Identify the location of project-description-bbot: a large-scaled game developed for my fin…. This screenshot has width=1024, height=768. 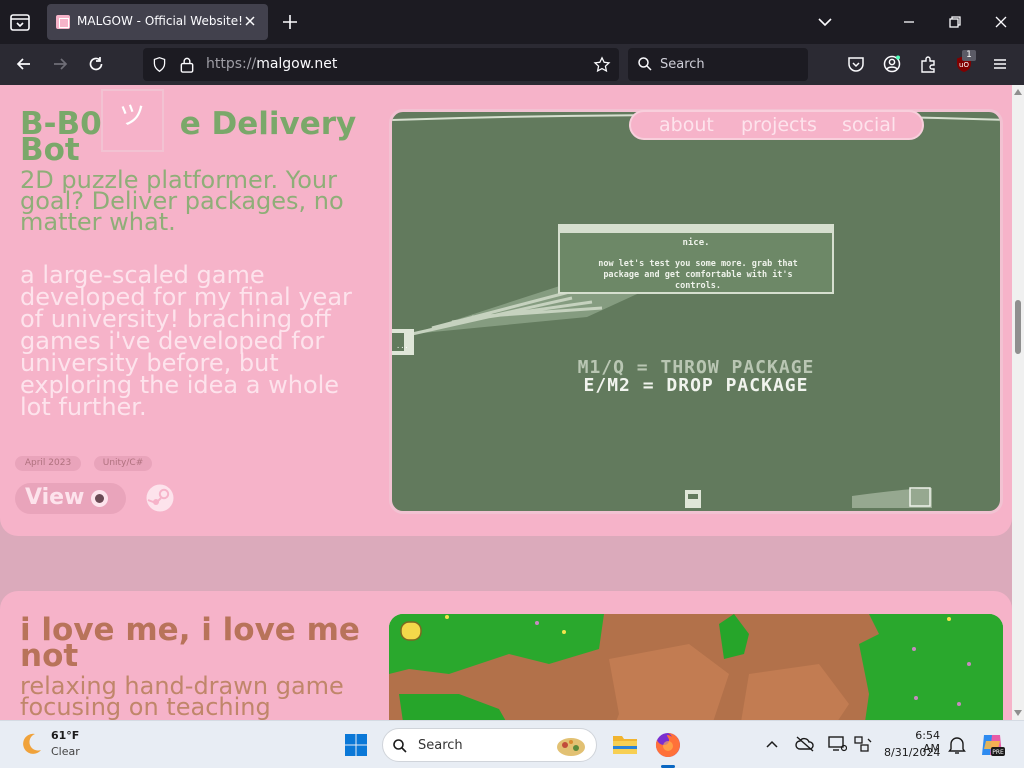
(186, 342).